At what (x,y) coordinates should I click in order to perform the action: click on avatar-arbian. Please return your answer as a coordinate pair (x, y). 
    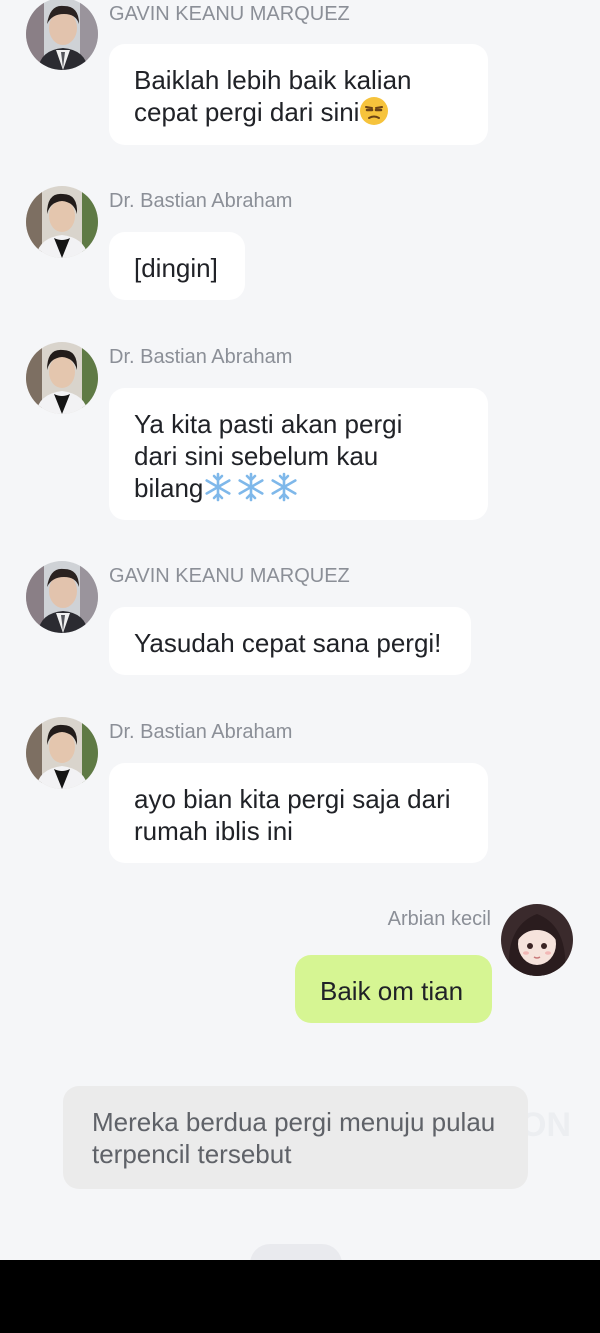
    Looking at the image, I should click on (537, 940).